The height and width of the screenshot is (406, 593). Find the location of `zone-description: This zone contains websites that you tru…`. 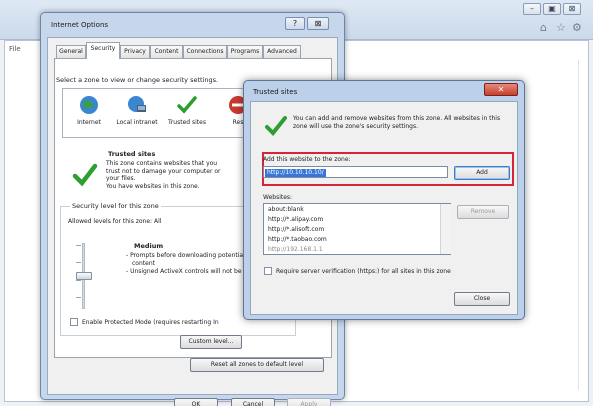

zone-description: This zone contains websites that you tru… is located at coordinates (186, 175).